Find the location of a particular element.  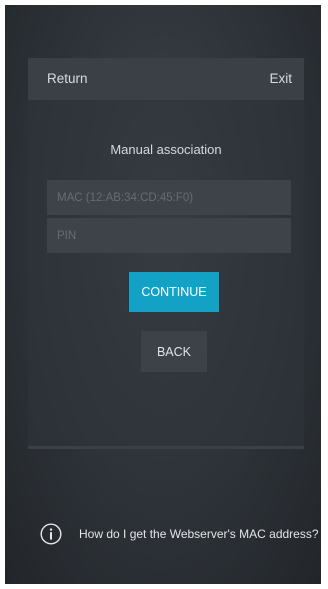

top-bar: Return Exit is located at coordinates (166, 79).